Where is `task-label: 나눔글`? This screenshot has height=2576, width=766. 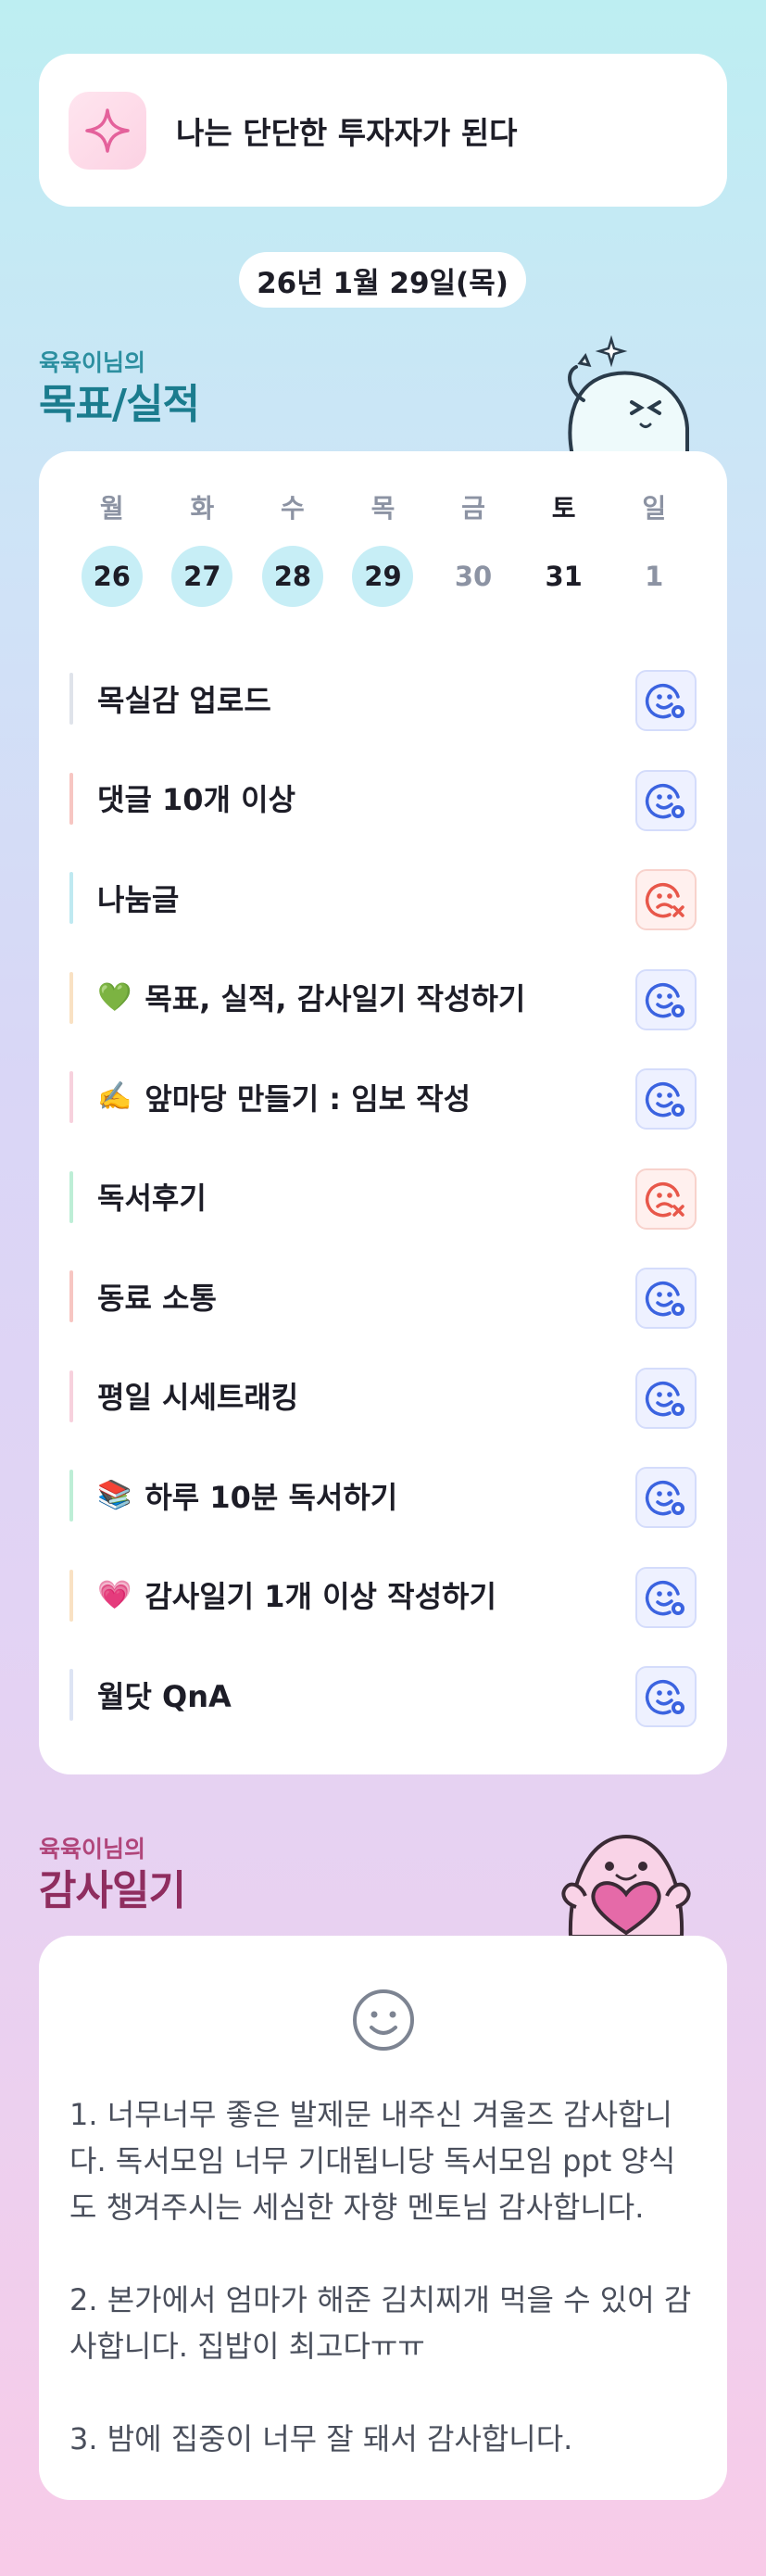
task-label: 나눔글 is located at coordinates (138, 898).